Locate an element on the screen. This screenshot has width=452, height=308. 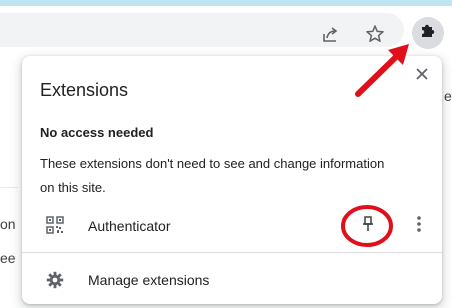
bookmark-star-icon is located at coordinates (375, 34).